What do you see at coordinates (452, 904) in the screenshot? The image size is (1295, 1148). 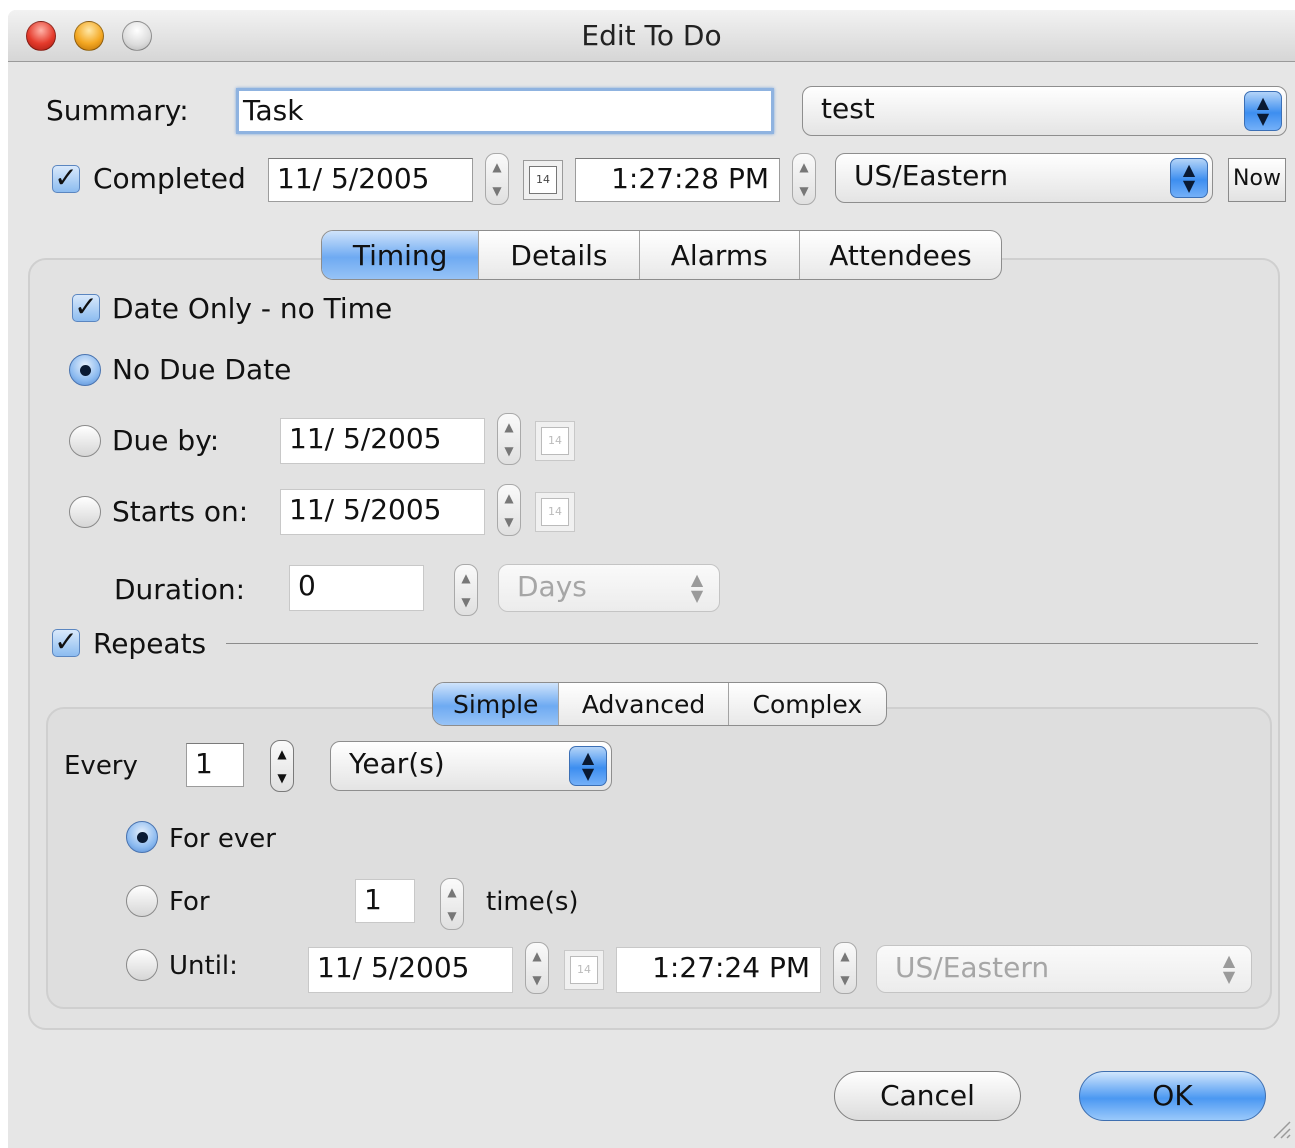 I see `for-times-stepper: ▲ ▼` at bounding box center [452, 904].